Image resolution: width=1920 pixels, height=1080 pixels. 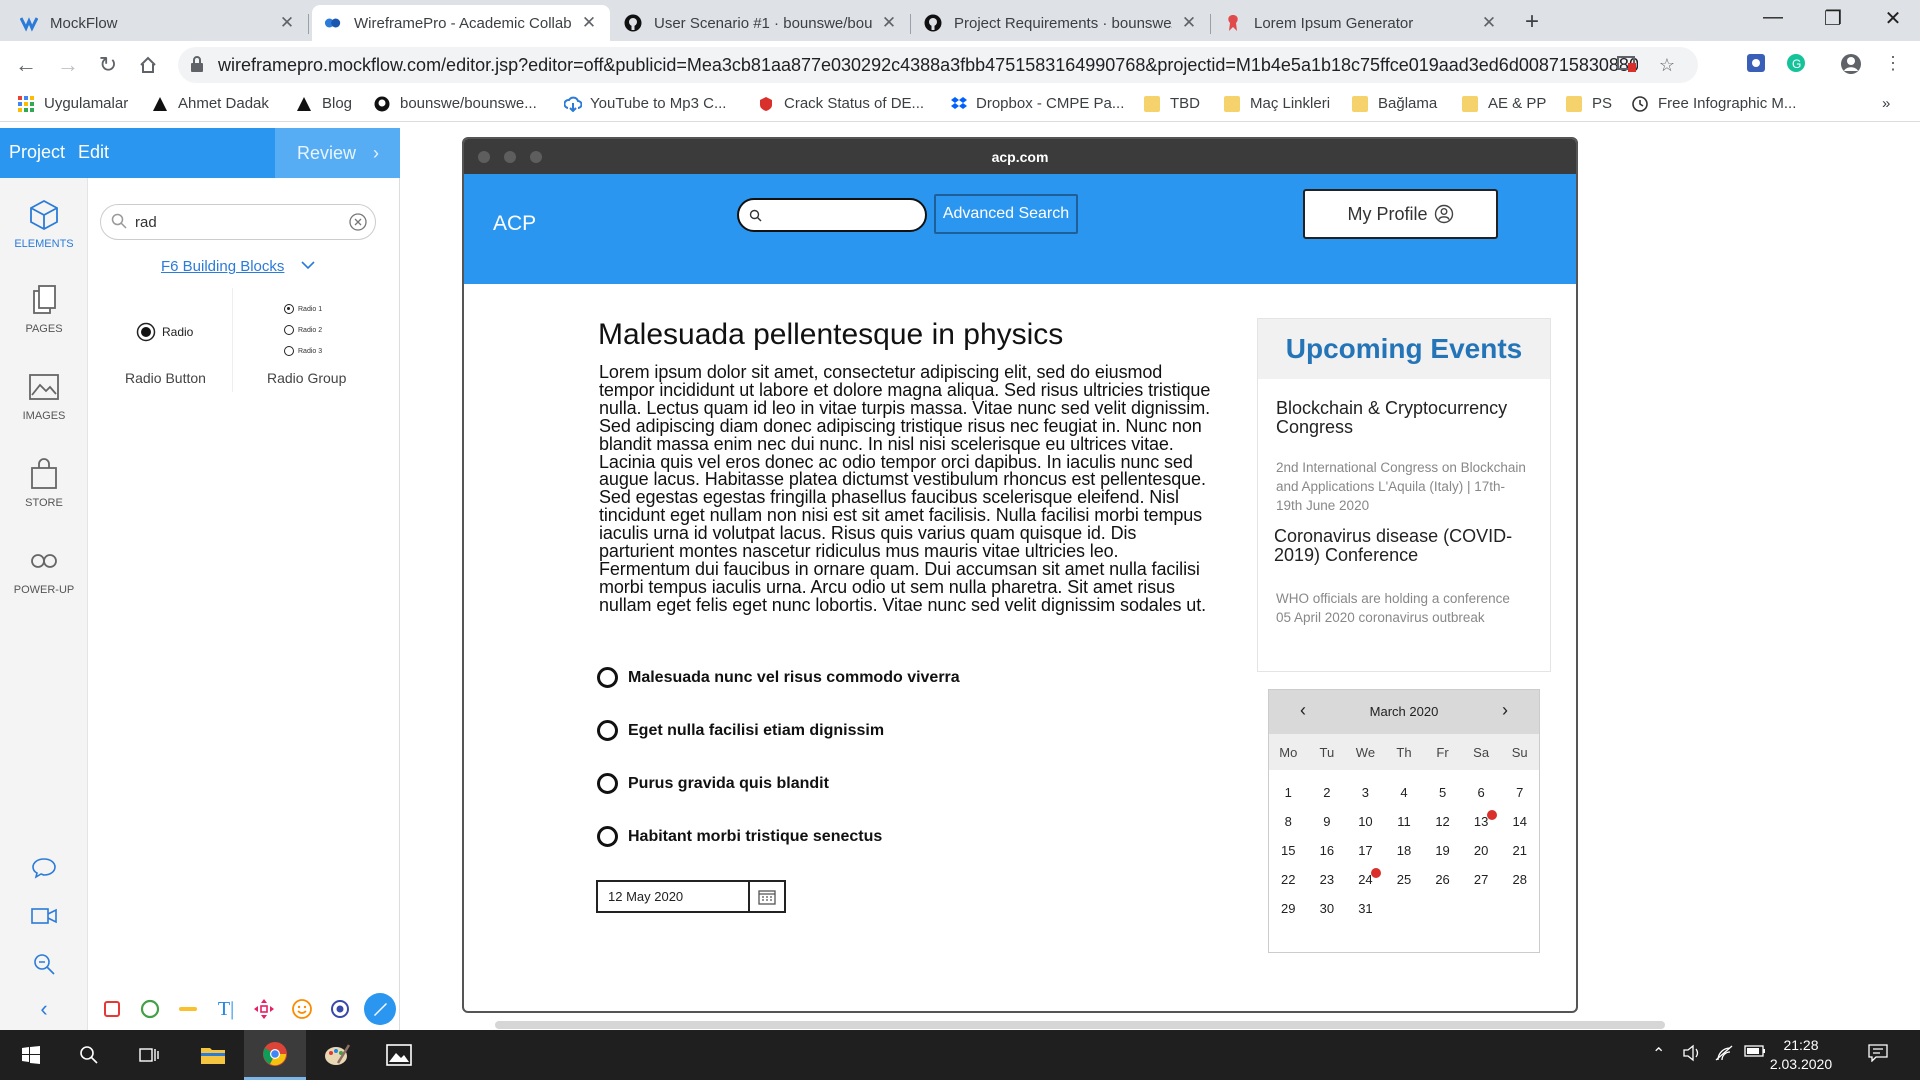 What do you see at coordinates (31, 1055) in the screenshot?
I see `windows-start-icon` at bounding box center [31, 1055].